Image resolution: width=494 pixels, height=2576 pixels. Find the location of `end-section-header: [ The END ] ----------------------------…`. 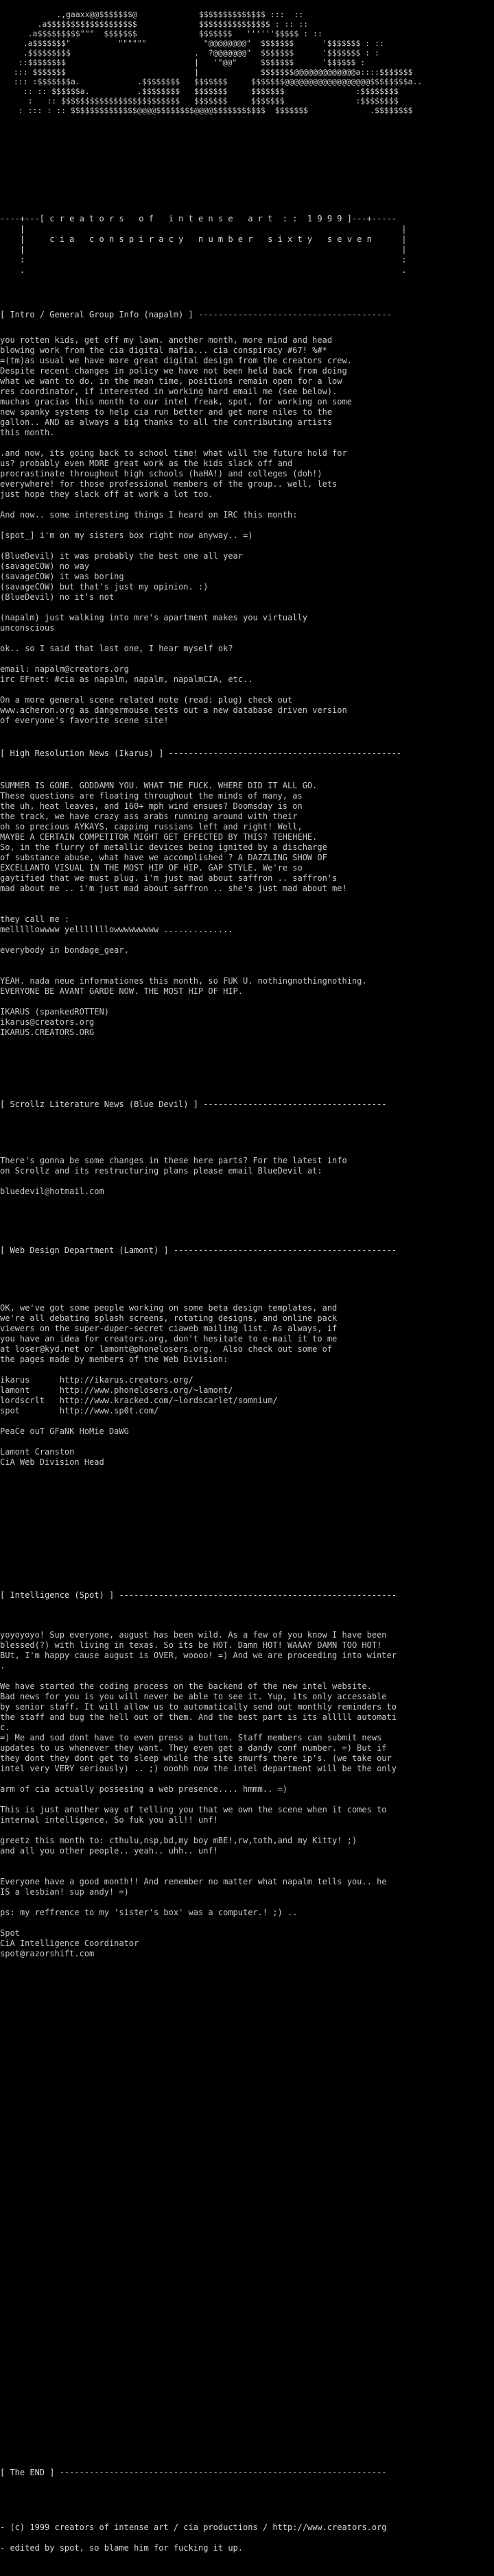

end-section-header: [ The END ] ----------------------------… is located at coordinates (193, 2472).